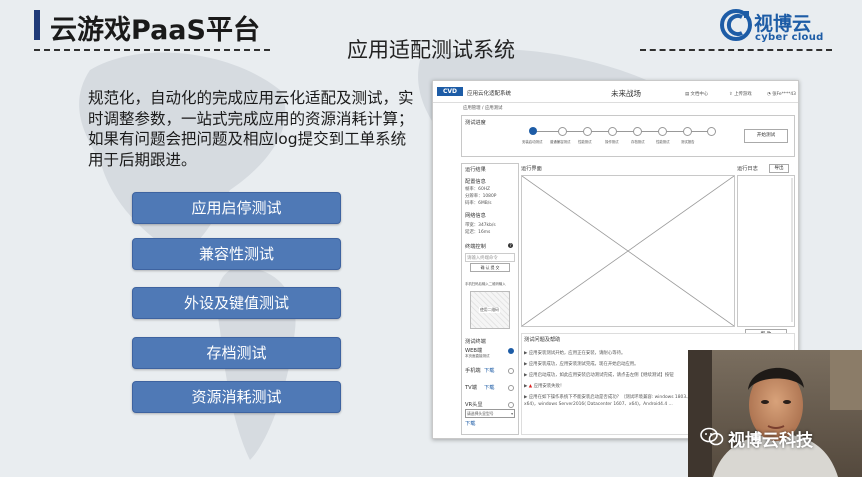 The width and height of the screenshot is (862, 477). Describe the element at coordinates (612, 142) in the screenshot. I see `progress-step-label: 操作测试` at that location.